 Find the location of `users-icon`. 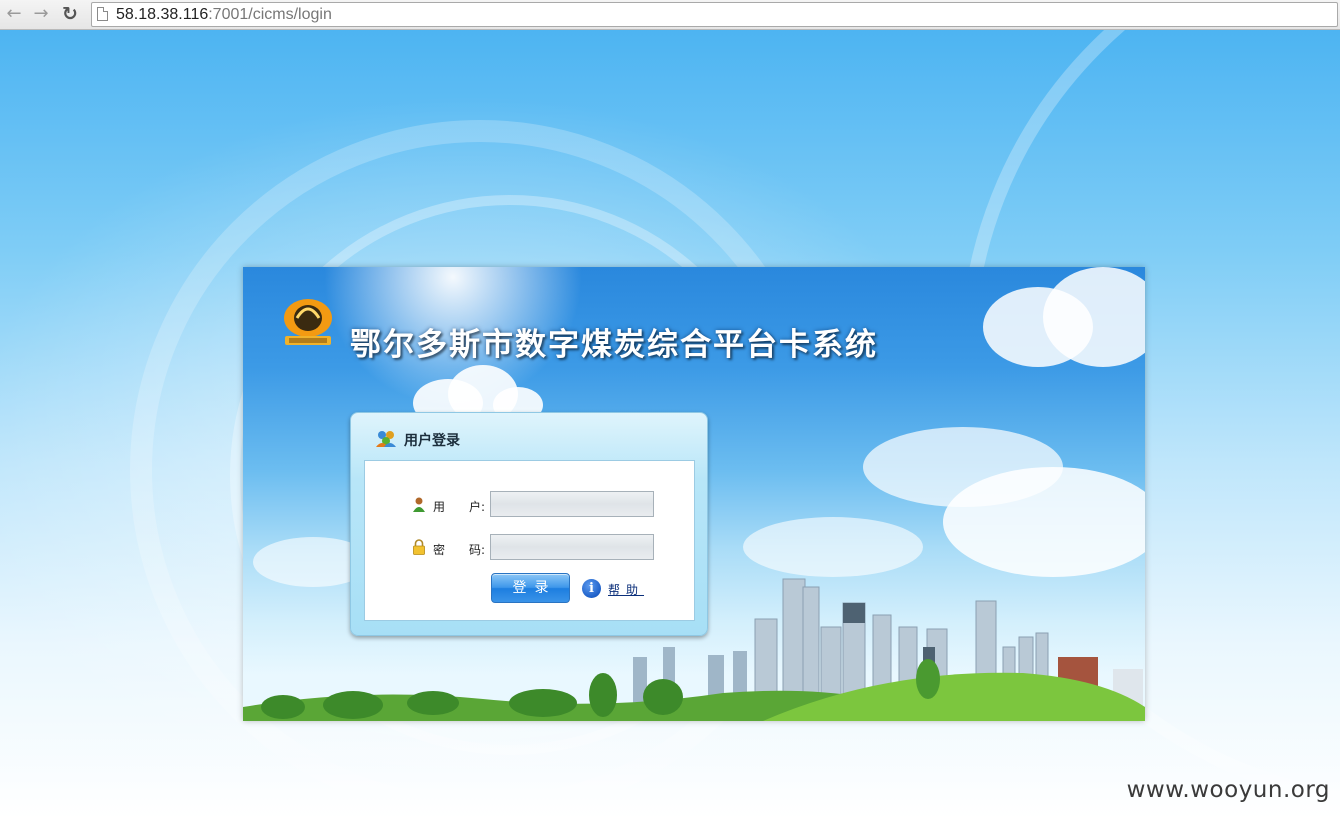

users-icon is located at coordinates (386, 439).